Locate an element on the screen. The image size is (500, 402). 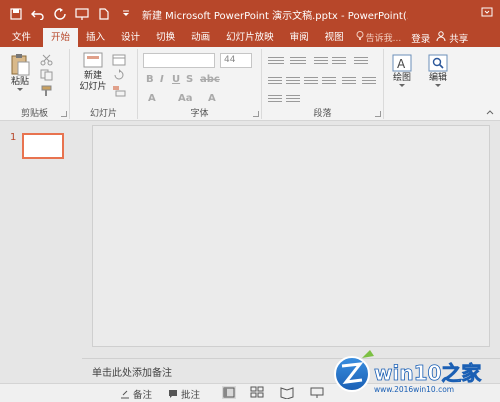
tab-insert: 插入 is located at coordinates (95, 37).